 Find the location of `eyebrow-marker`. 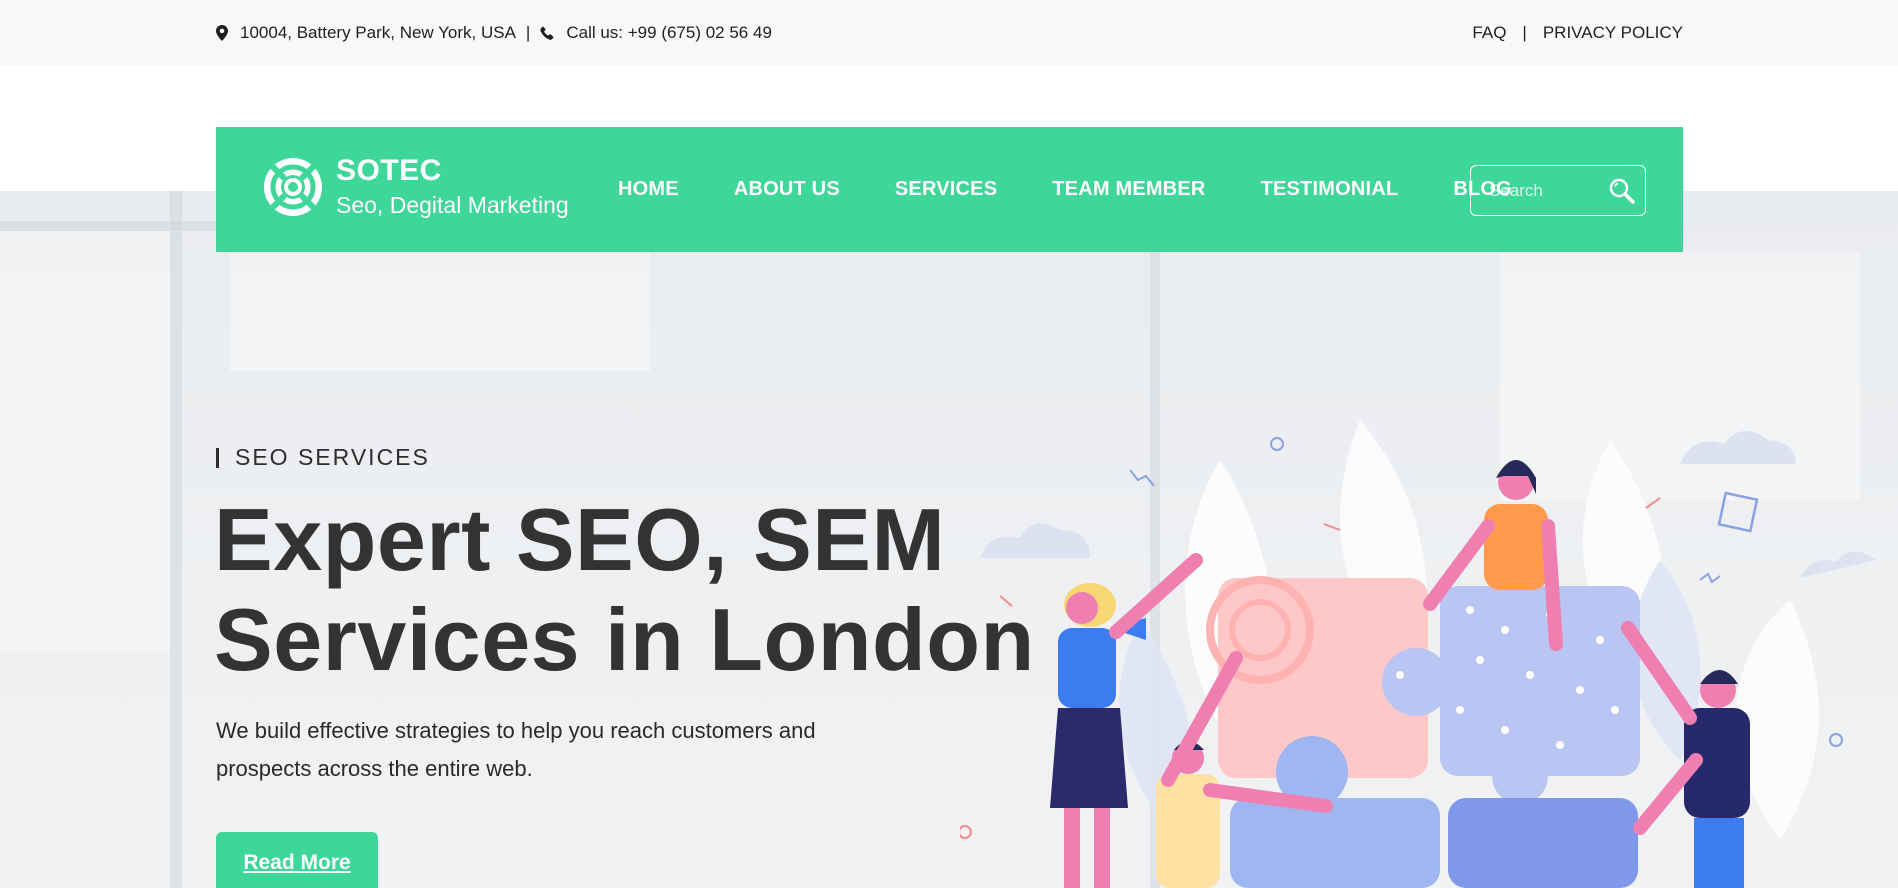

eyebrow-marker is located at coordinates (217, 457).